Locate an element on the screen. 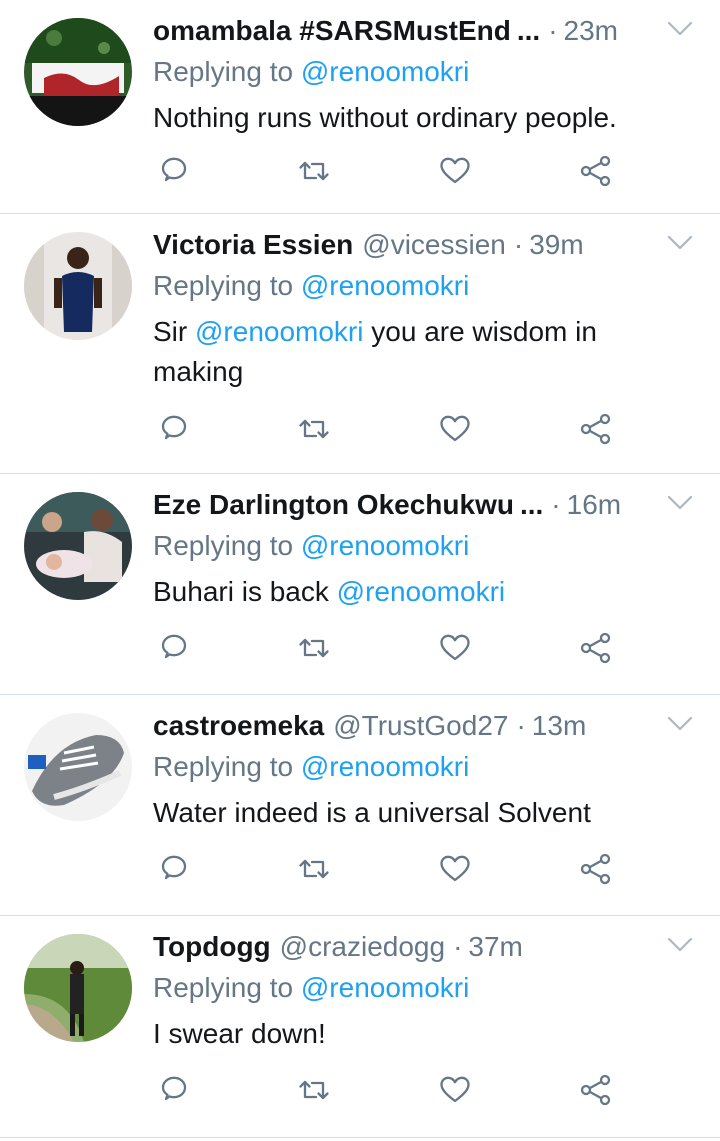  tweet-text: Water indeed is a universal Solvent is located at coordinates (406, 813).